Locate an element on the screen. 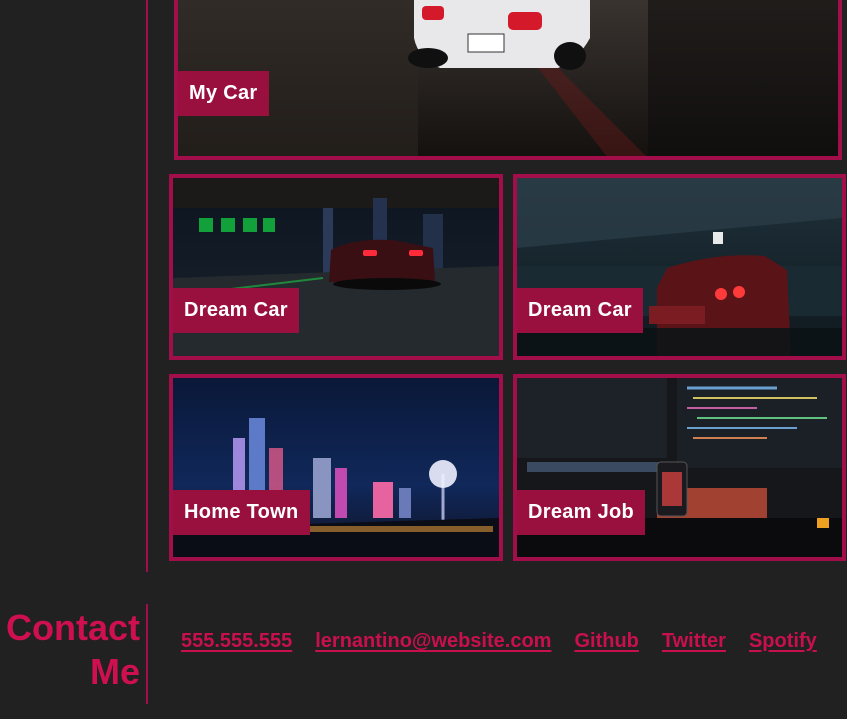 The image size is (847, 719). spotify-link: Spotify is located at coordinates (783, 641).